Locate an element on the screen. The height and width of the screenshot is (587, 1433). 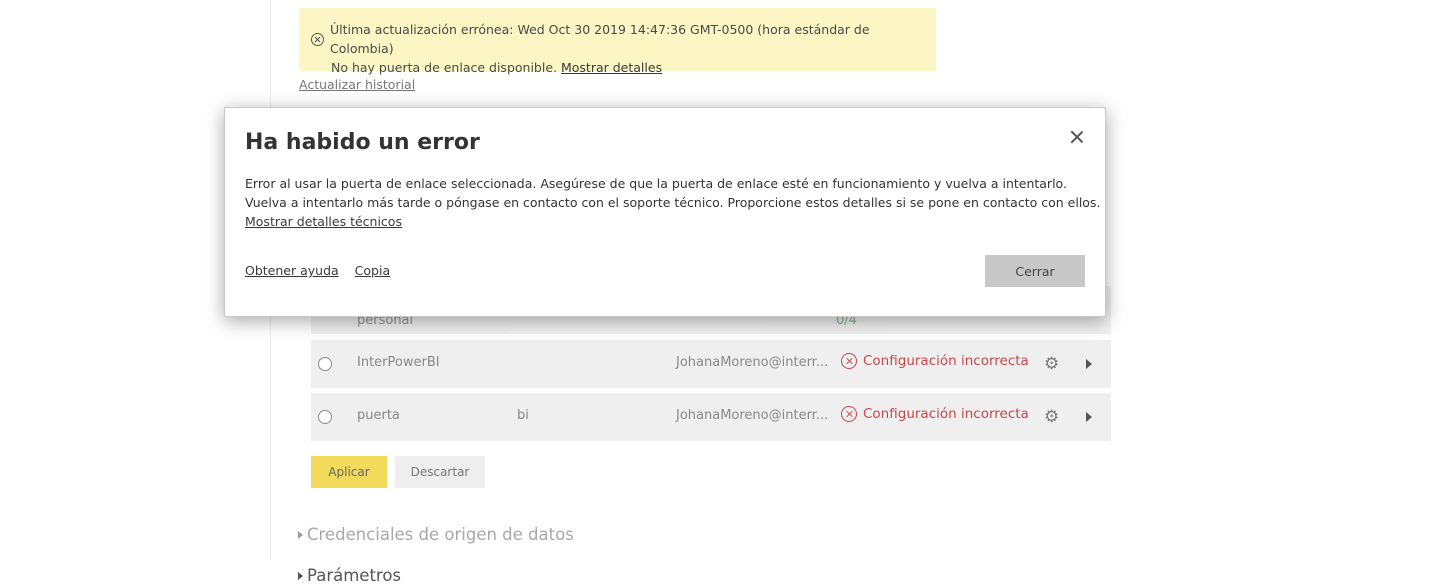
gateway-workspace: bi is located at coordinates (523, 415).